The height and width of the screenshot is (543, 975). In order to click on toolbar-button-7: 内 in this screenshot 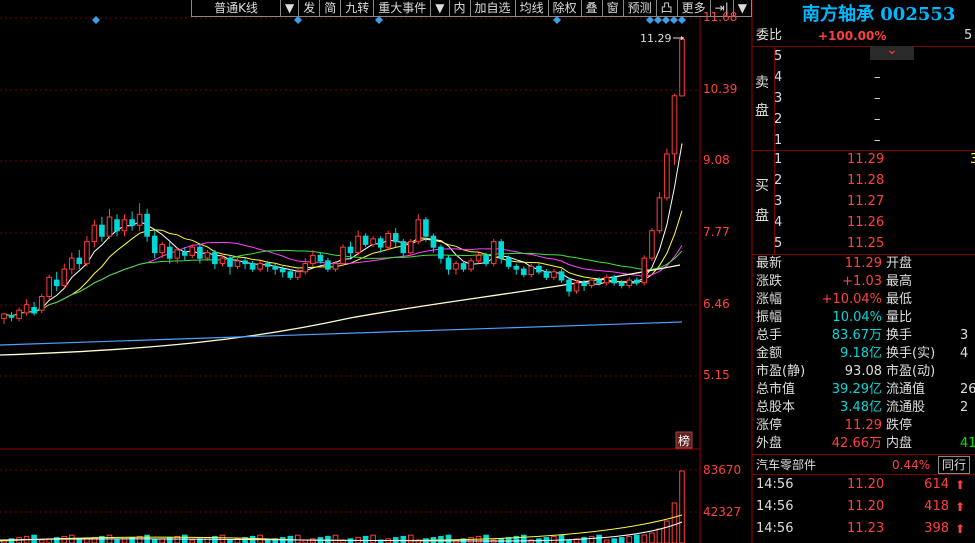, I will do `click(460, 8)`.